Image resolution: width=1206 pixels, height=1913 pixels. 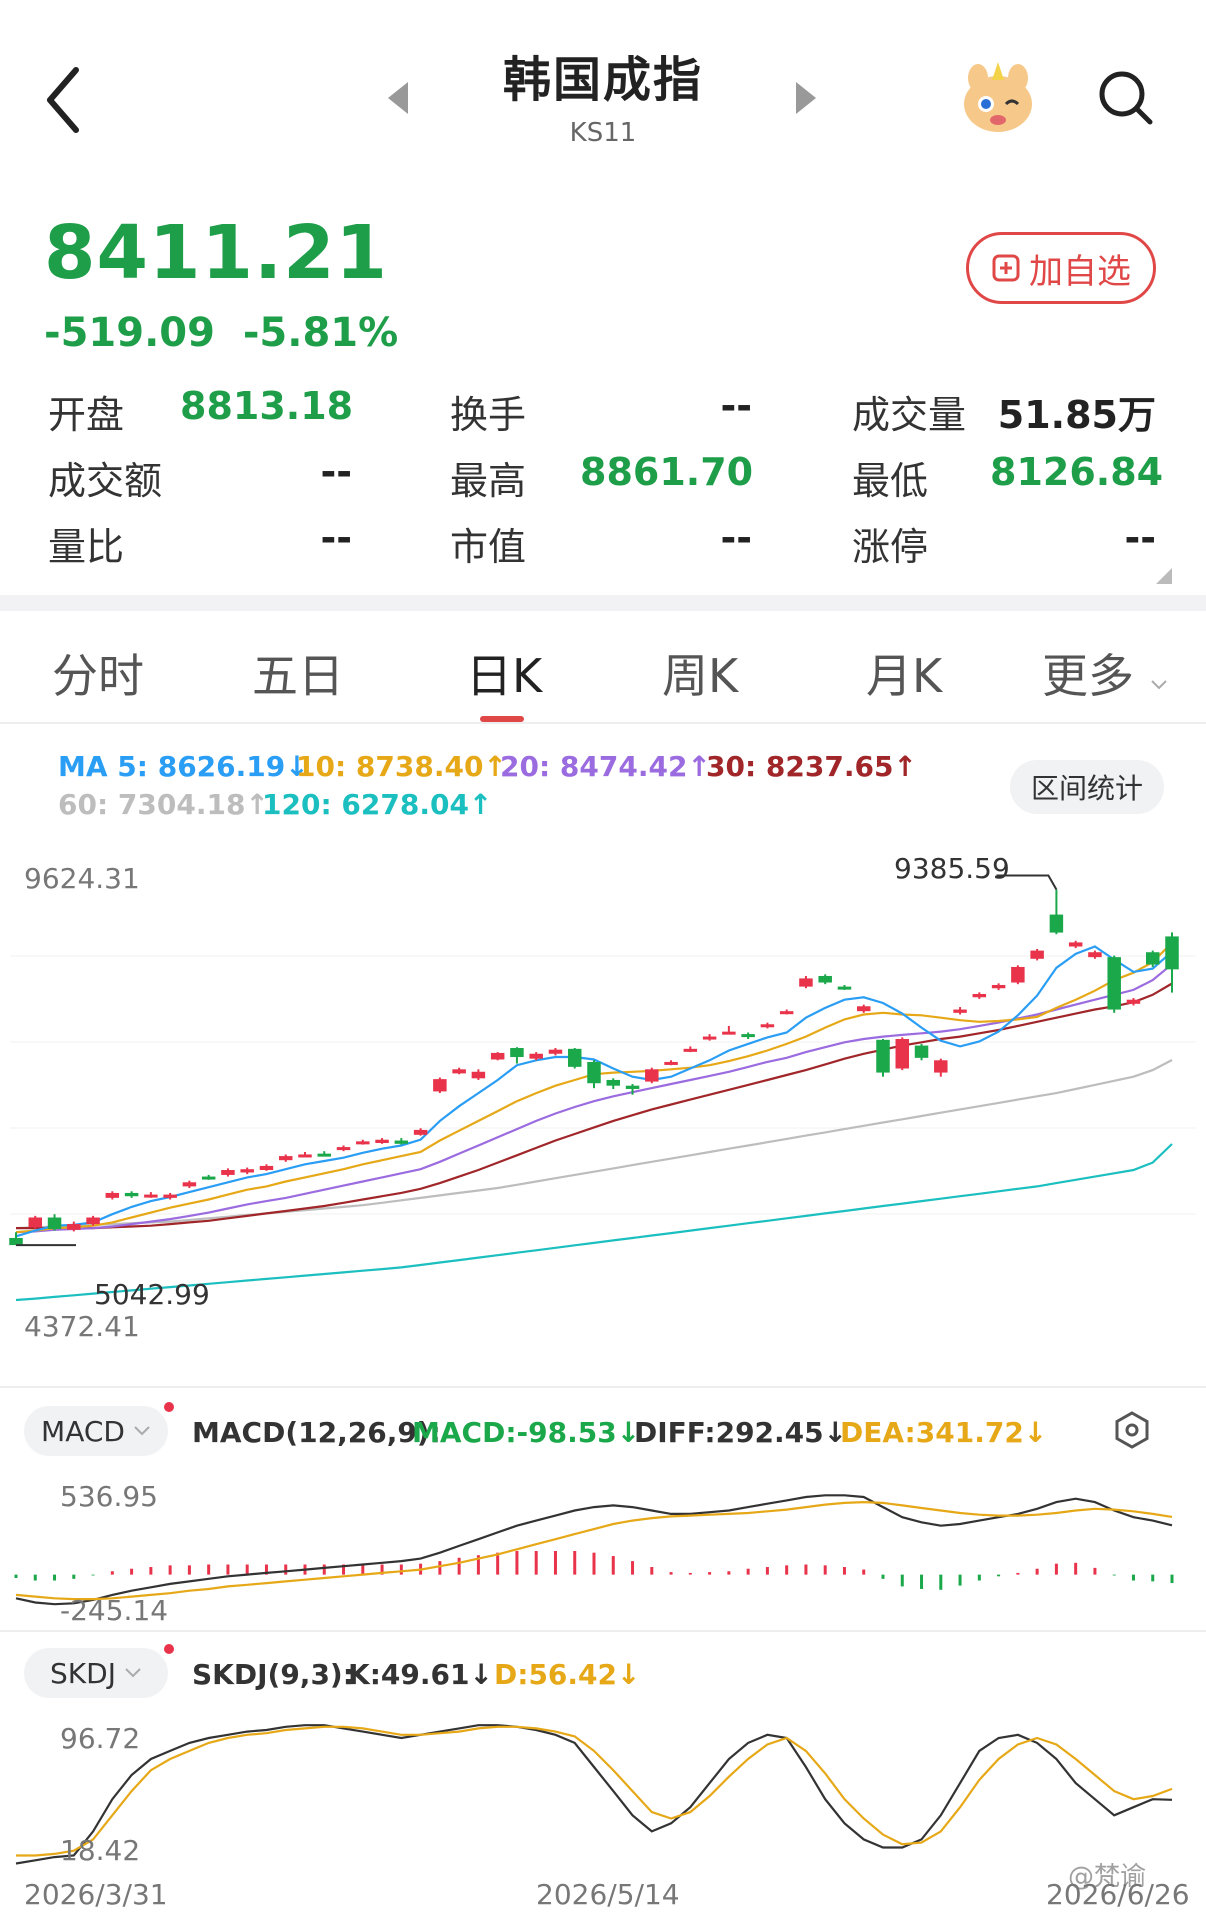 I want to click on expand-stats-icon, so click(x=1164, y=576).